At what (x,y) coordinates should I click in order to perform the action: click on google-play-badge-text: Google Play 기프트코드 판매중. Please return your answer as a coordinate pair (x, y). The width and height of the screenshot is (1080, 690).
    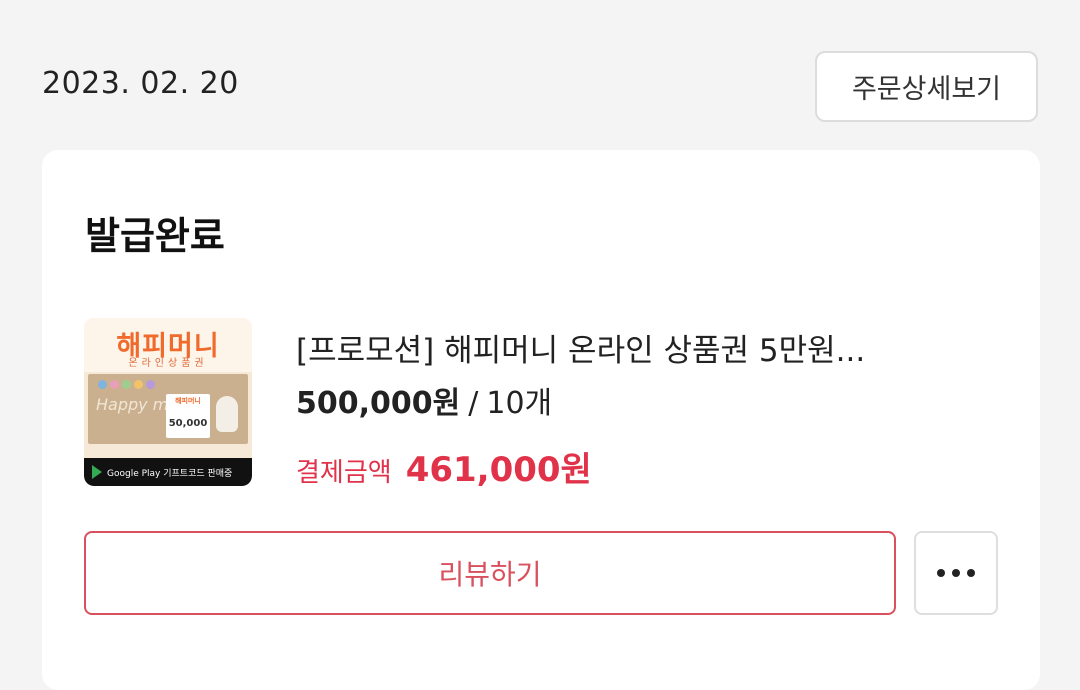
    Looking at the image, I should click on (170, 473).